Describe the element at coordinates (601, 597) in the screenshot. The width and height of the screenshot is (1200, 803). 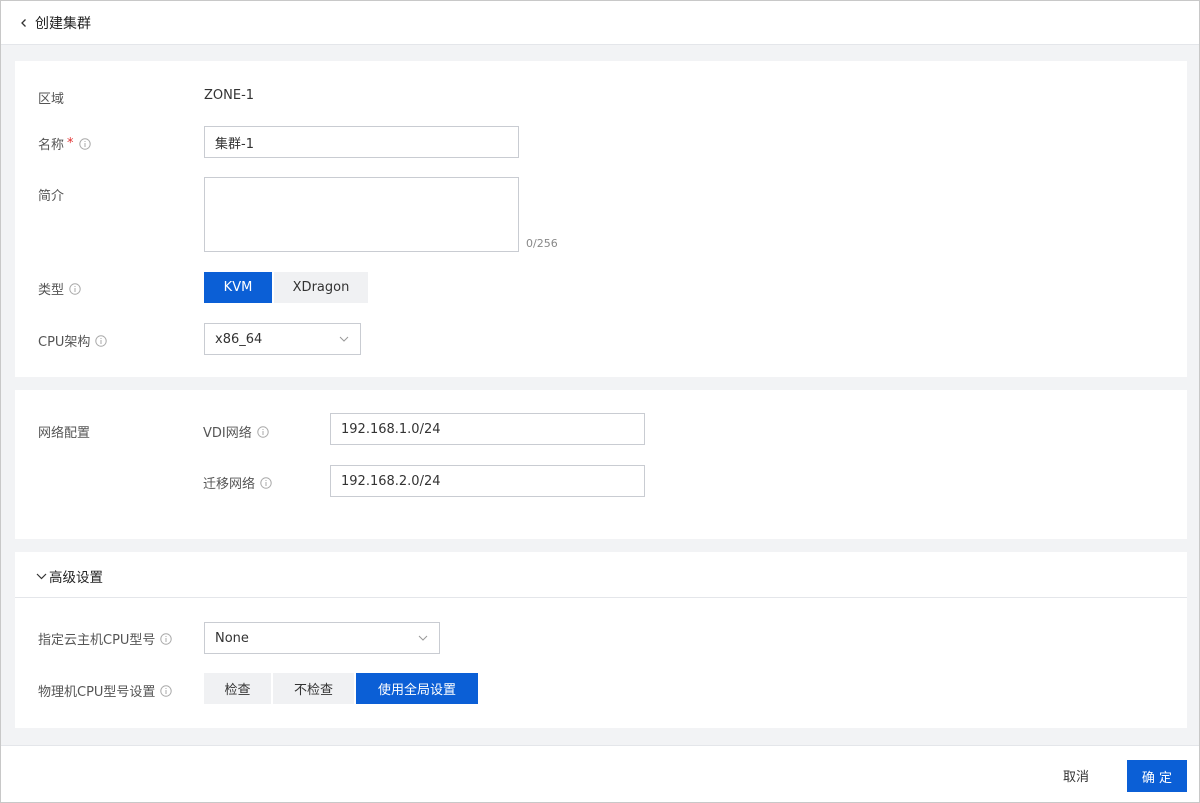
I see `section-divider` at that location.